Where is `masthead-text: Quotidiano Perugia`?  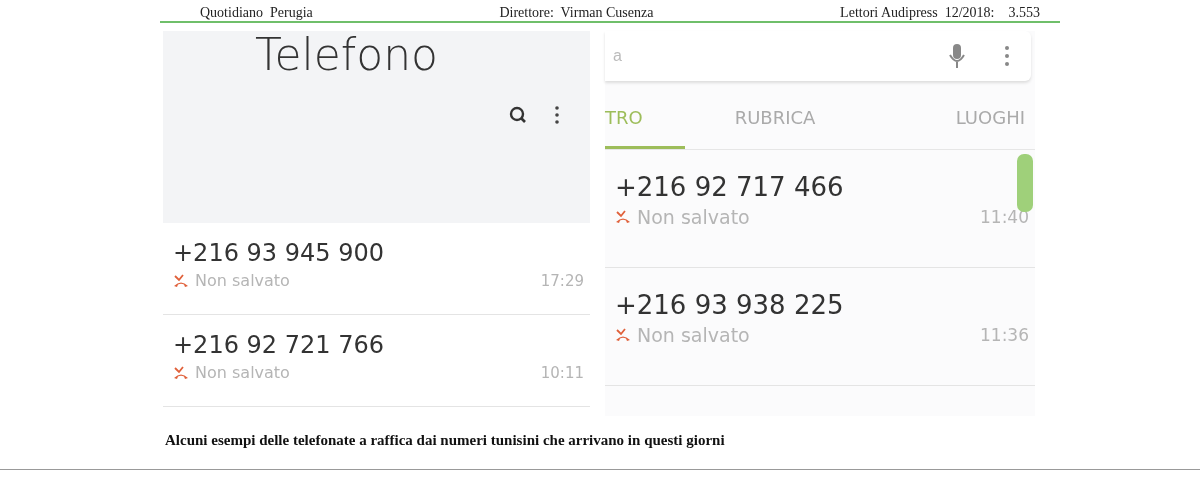 masthead-text: Quotidiano Perugia is located at coordinates (256, 13).